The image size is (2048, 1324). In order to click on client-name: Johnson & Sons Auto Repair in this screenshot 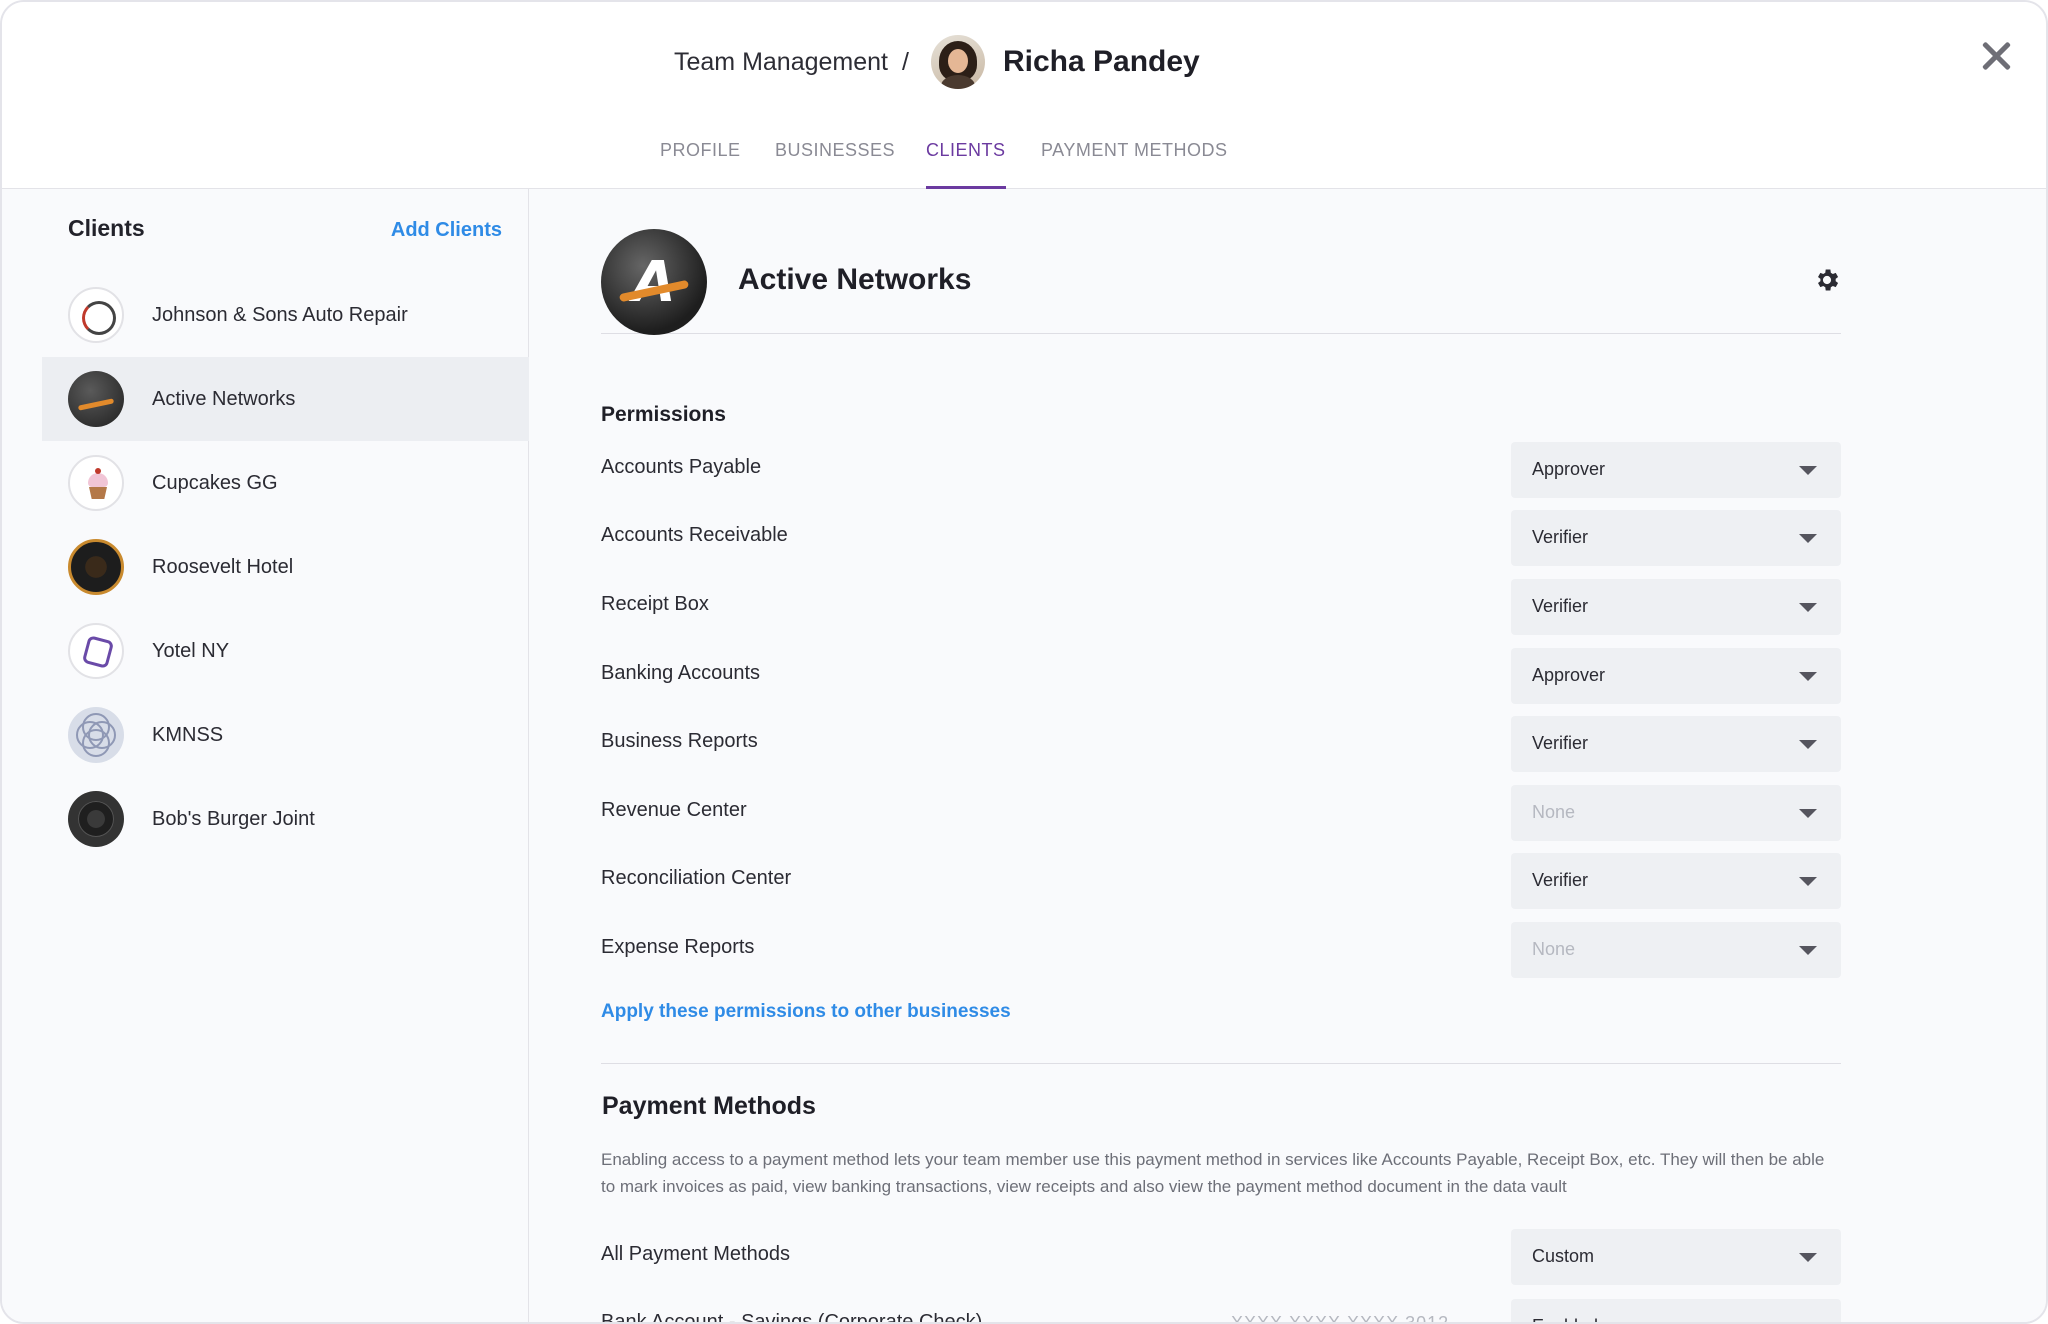, I will do `click(280, 314)`.